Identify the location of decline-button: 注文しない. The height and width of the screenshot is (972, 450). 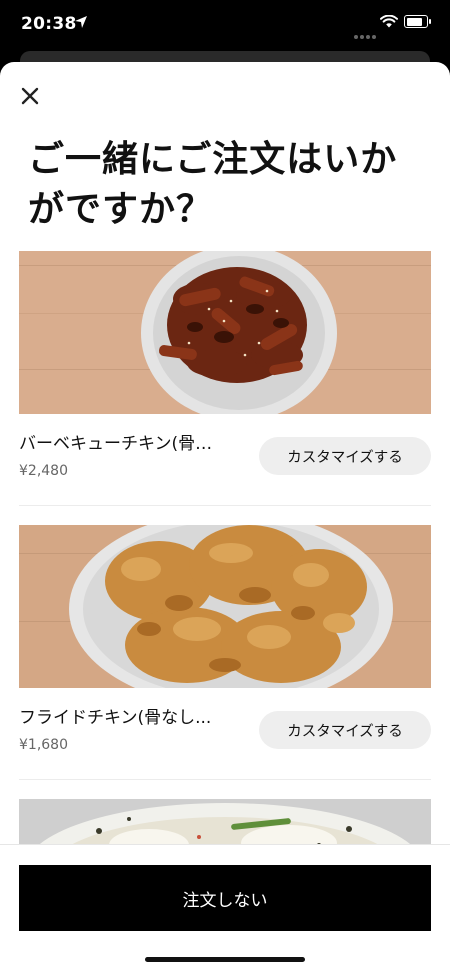
(225, 898).